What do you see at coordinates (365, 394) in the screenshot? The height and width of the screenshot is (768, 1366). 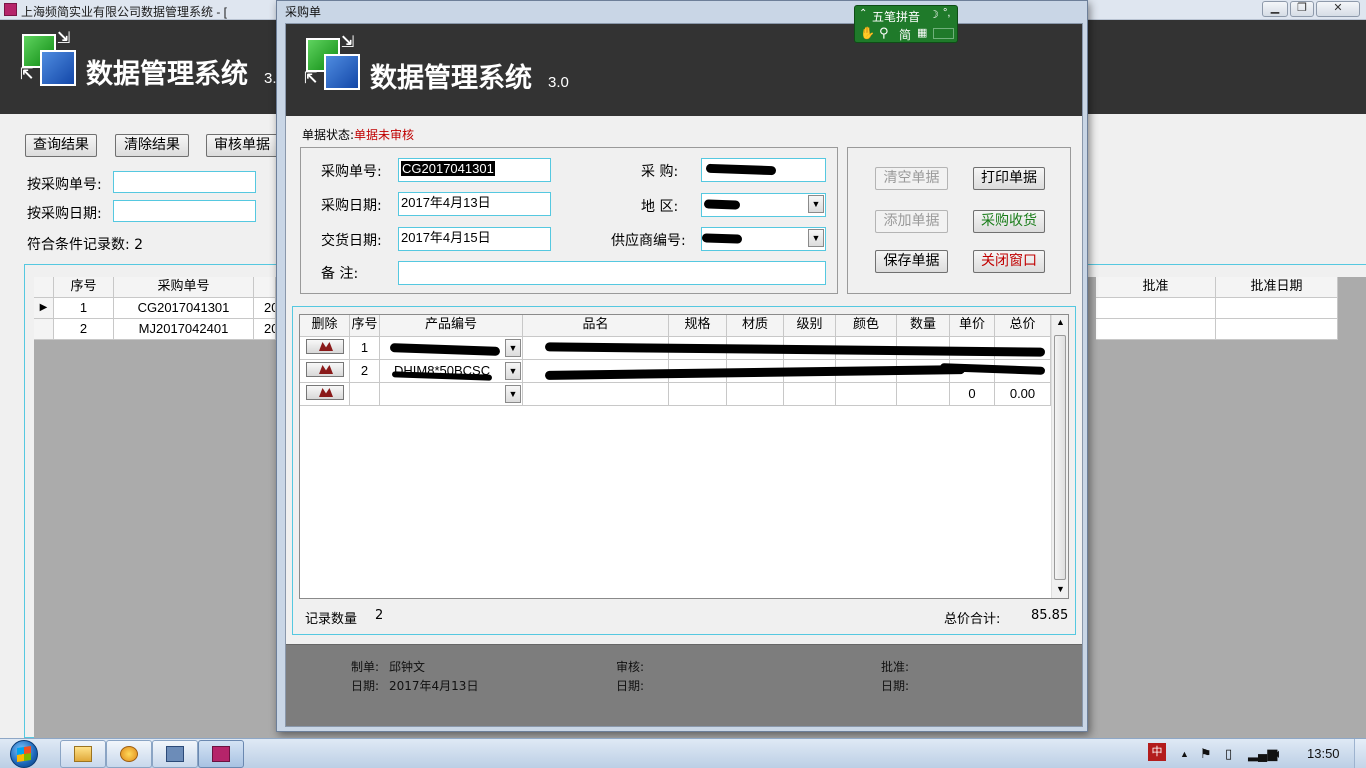 I see `table-cell-seq` at bounding box center [365, 394].